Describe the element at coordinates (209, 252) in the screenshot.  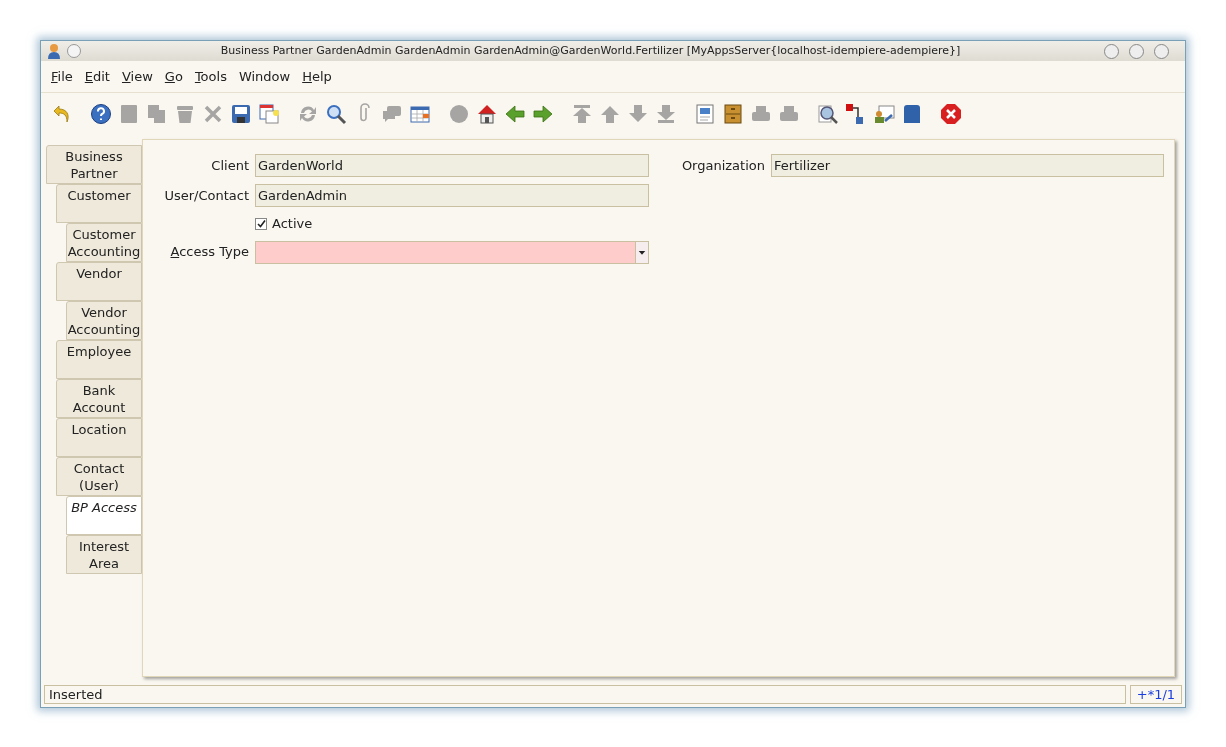
I see `field-label: Access Type` at that location.